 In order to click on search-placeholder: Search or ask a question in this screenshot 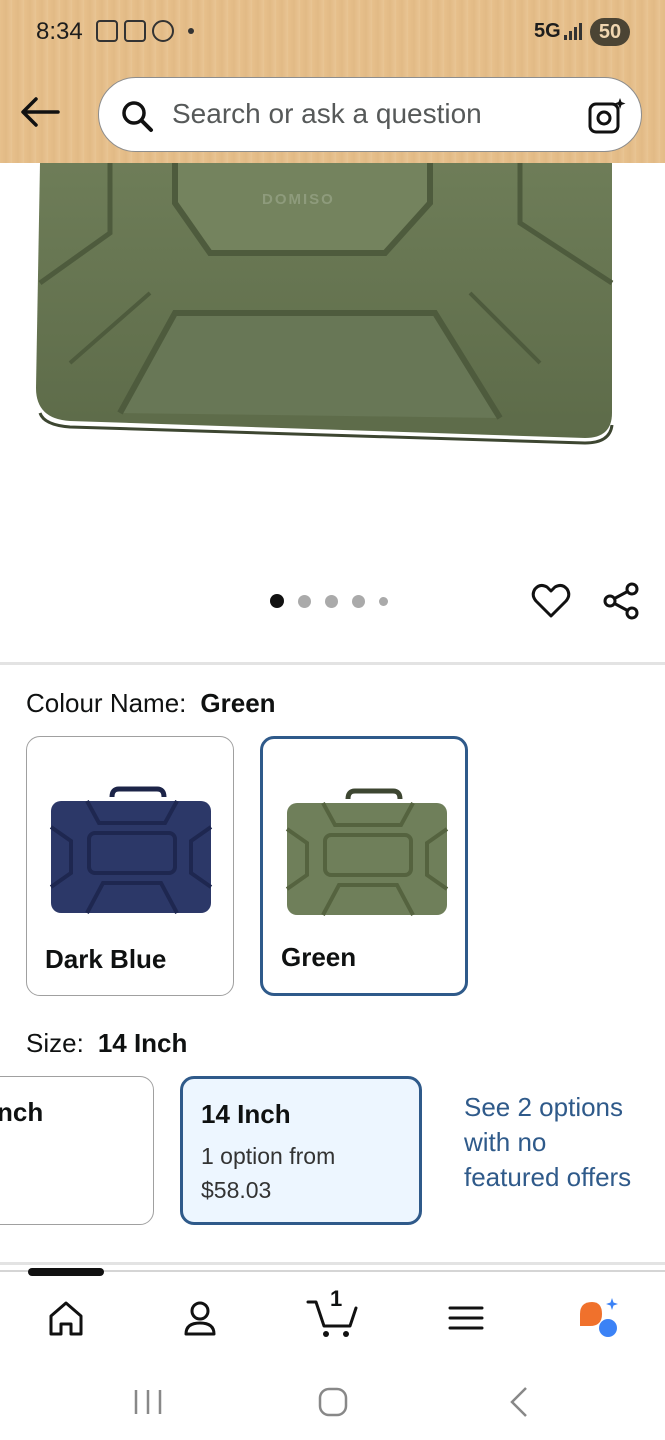, I will do `click(327, 113)`.